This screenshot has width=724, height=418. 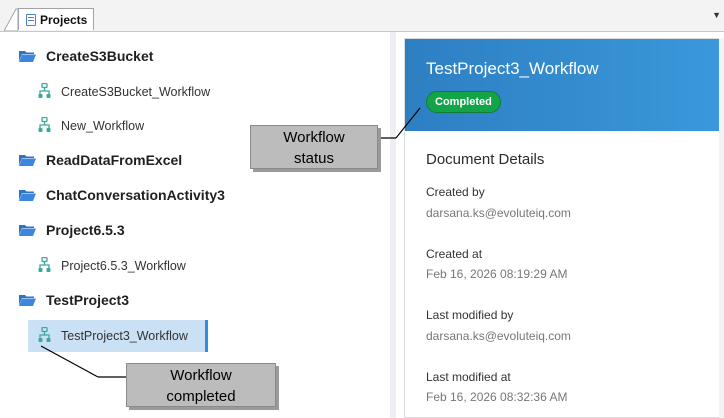 I want to click on tree-item-label: TestProject3_Workflow, so click(x=124, y=335).